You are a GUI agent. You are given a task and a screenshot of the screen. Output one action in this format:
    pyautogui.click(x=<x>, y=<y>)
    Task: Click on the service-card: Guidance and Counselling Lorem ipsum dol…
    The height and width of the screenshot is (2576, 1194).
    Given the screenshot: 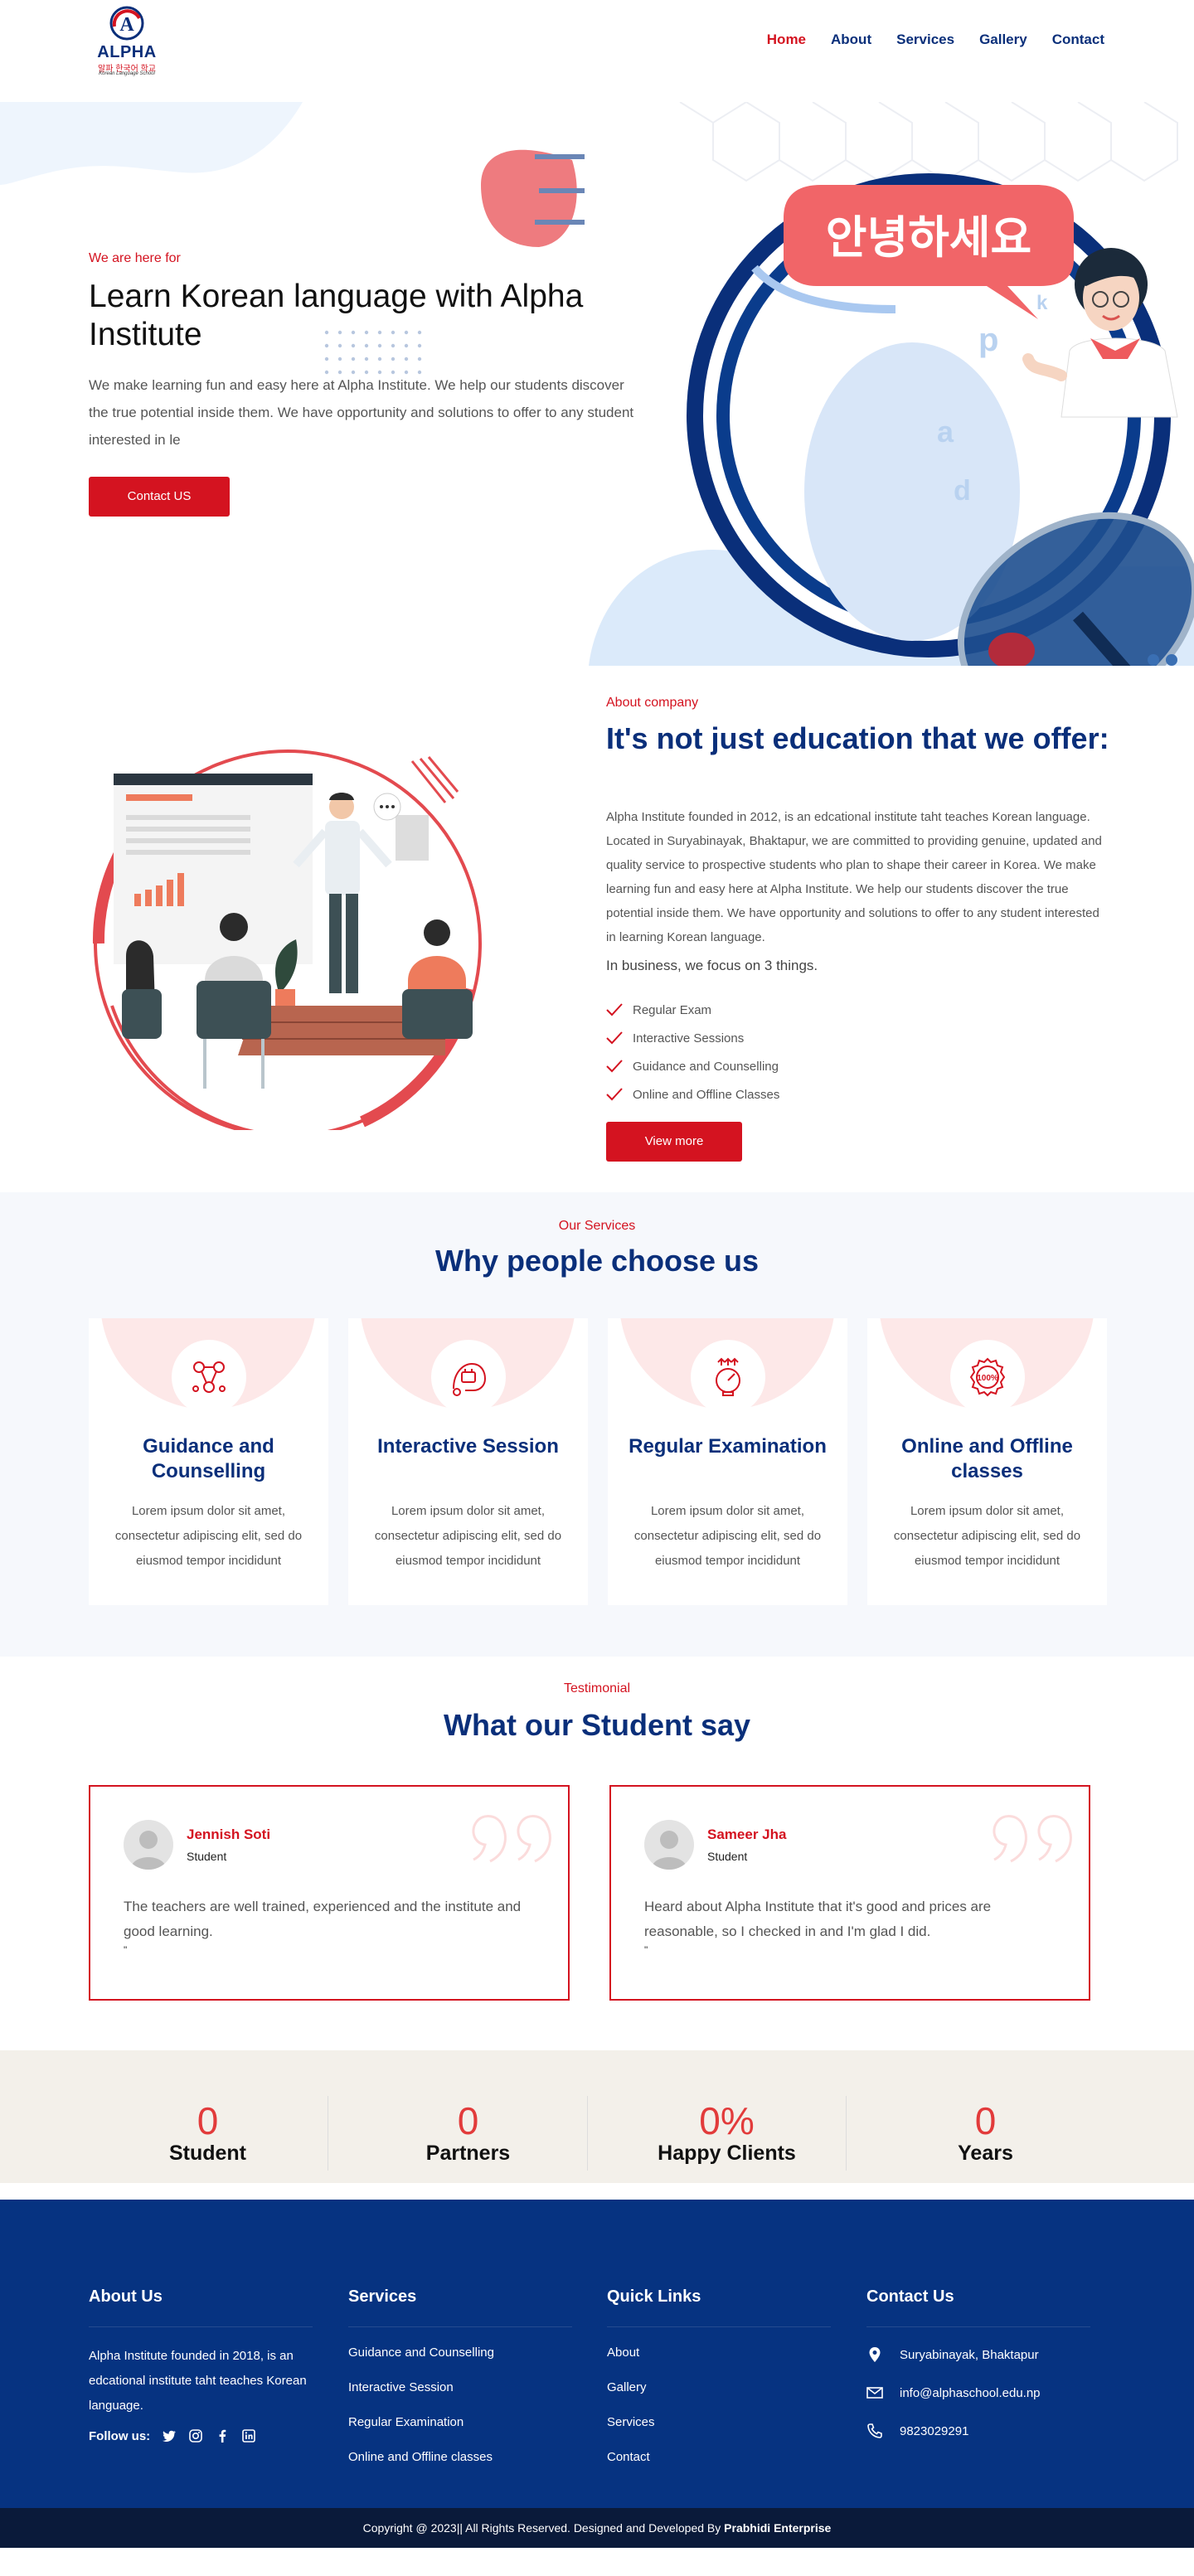 What is the action you would take?
    pyautogui.click(x=208, y=1461)
    